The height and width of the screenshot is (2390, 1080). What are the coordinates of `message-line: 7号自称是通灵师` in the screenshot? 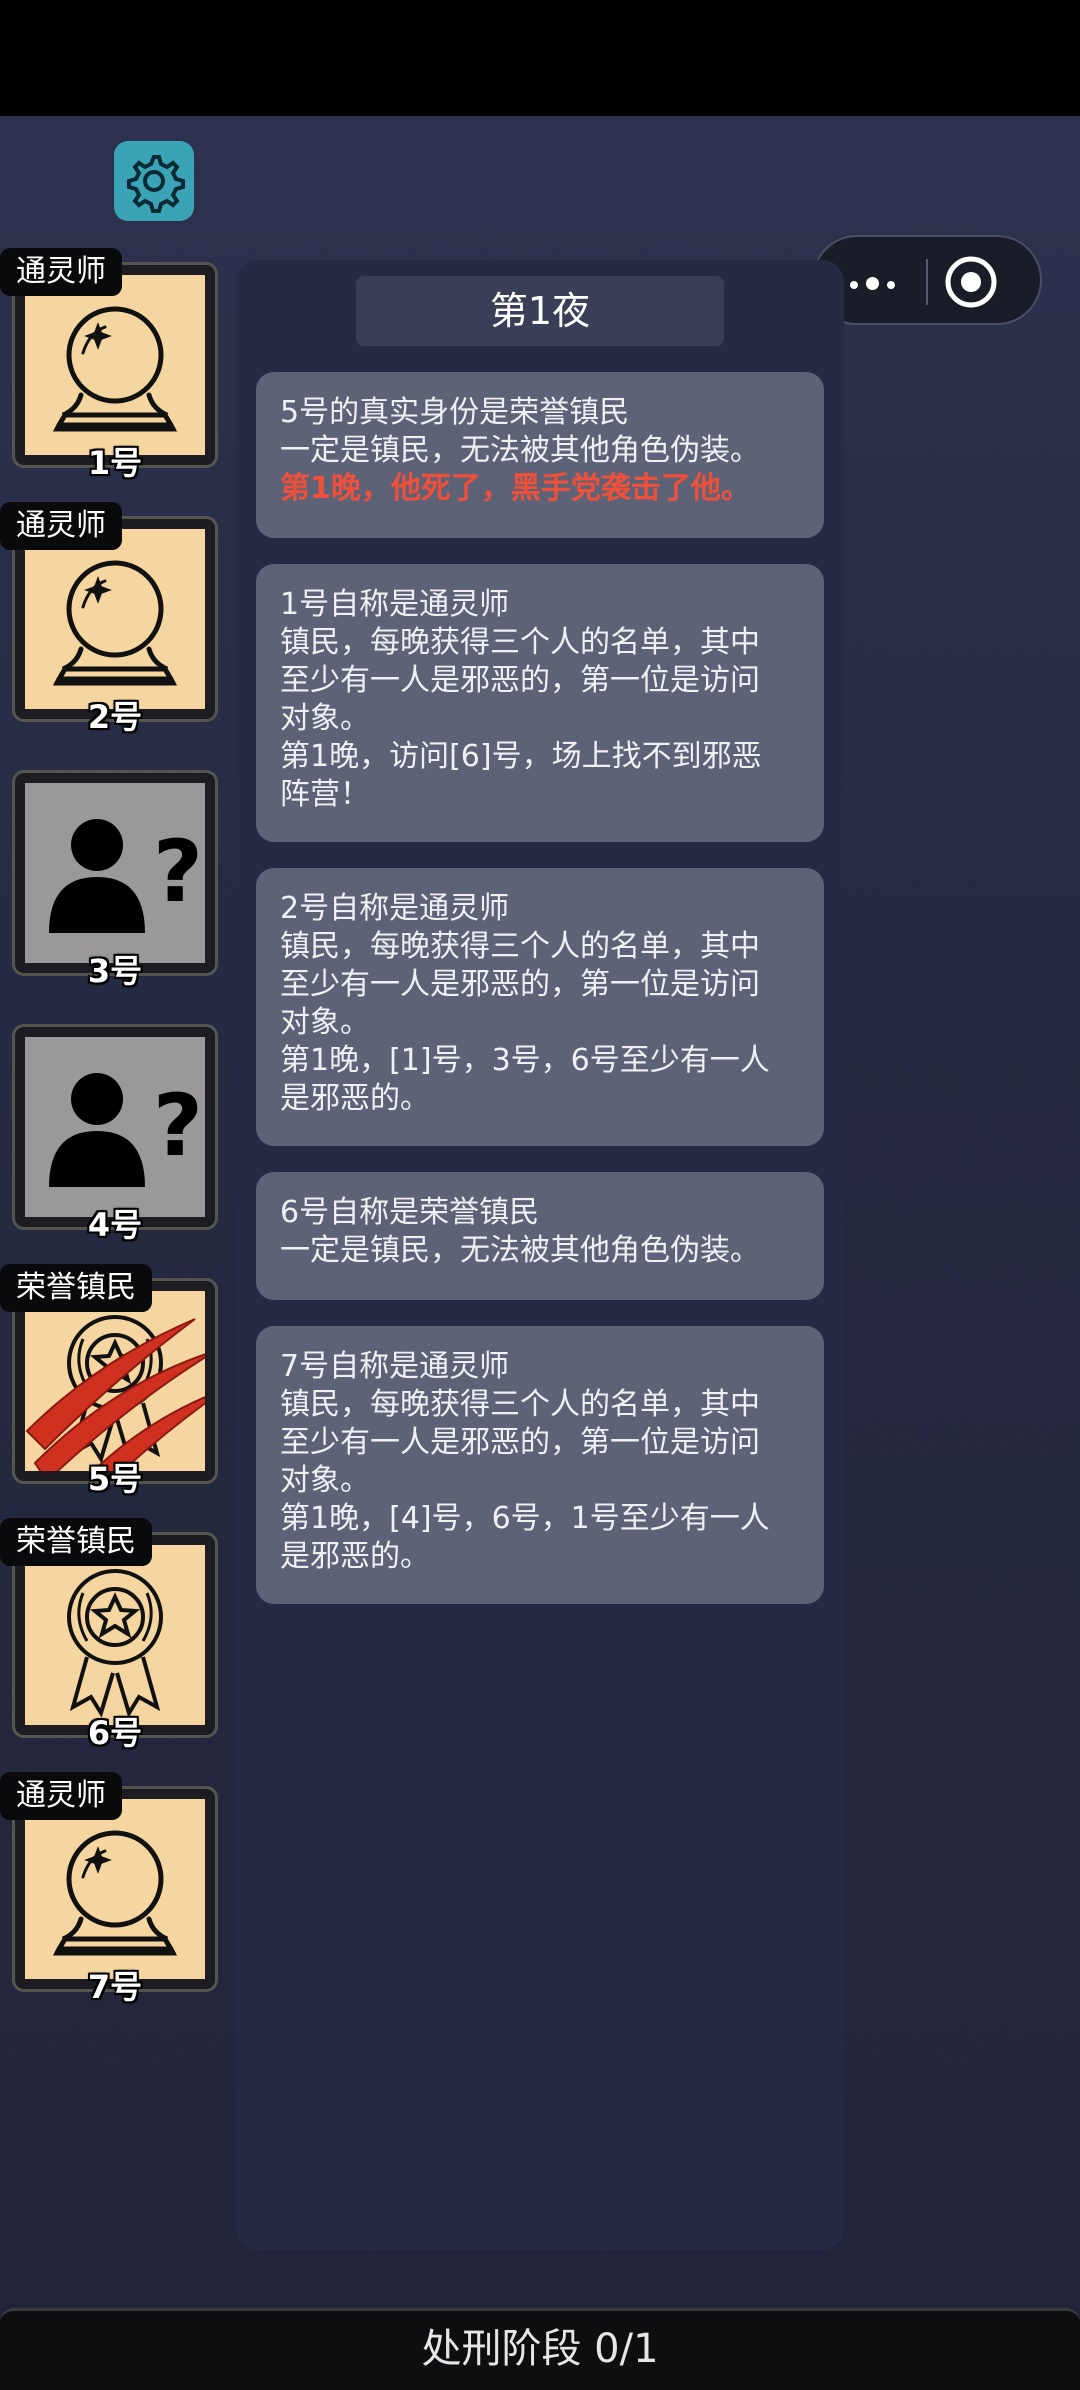 It's located at (395, 1366).